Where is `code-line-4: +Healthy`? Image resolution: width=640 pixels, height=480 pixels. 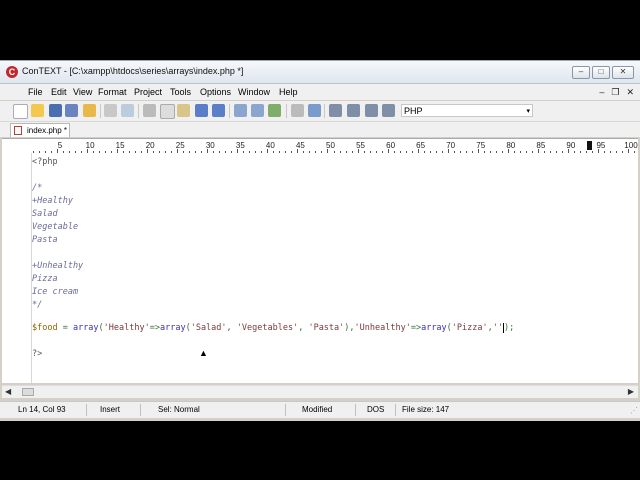 code-line-4: +Healthy is located at coordinates (52, 201).